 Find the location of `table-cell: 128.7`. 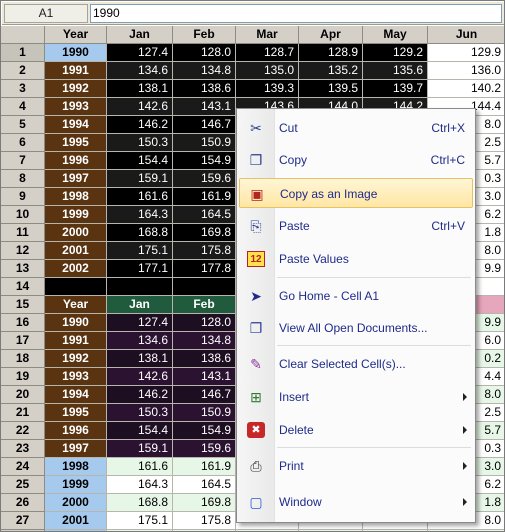

table-cell: 128.7 is located at coordinates (267, 53).